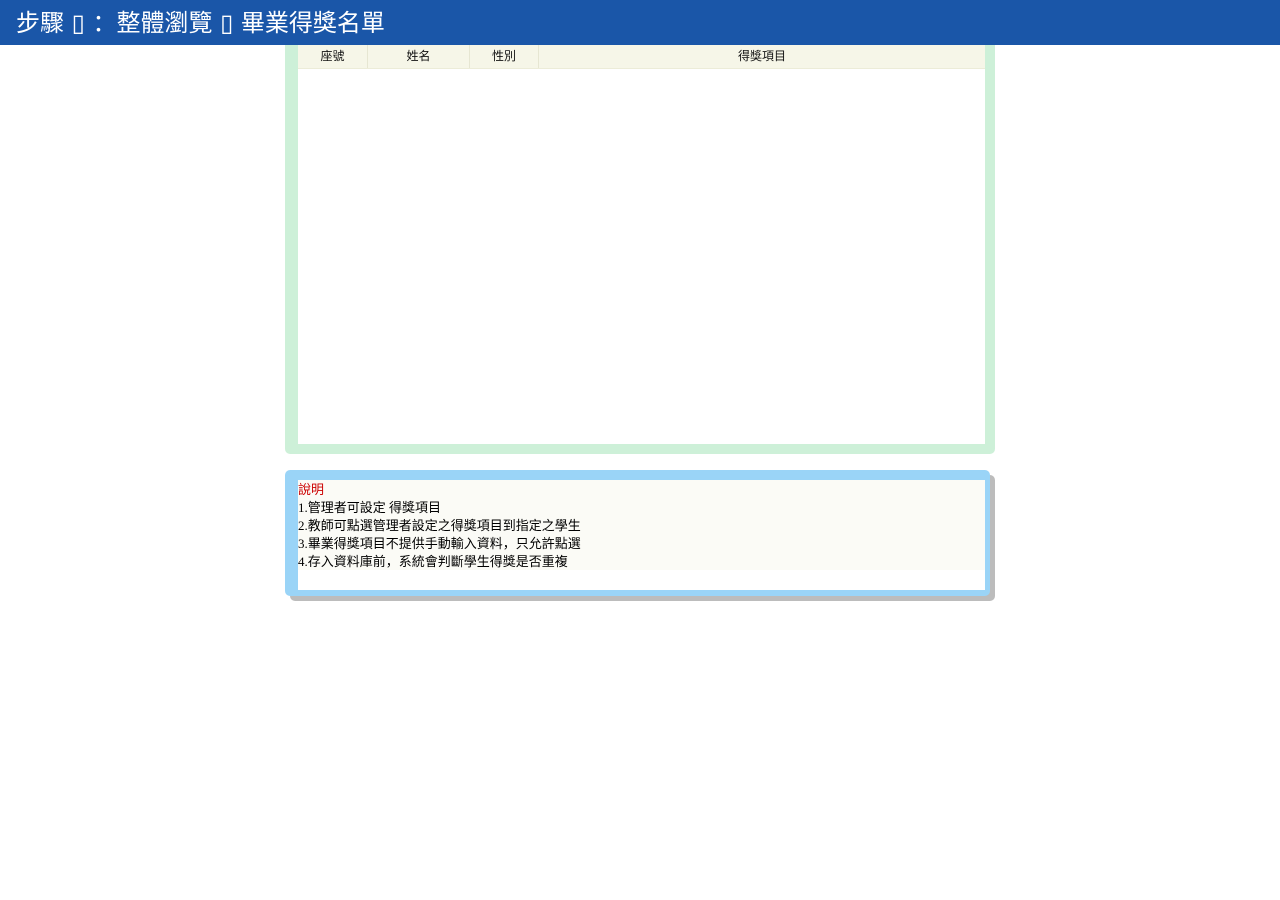  I want to click on header-bar: 步驟 ▯ ：整體瀏覽 ▯ 畢業得獎名單, so click(640, 22).